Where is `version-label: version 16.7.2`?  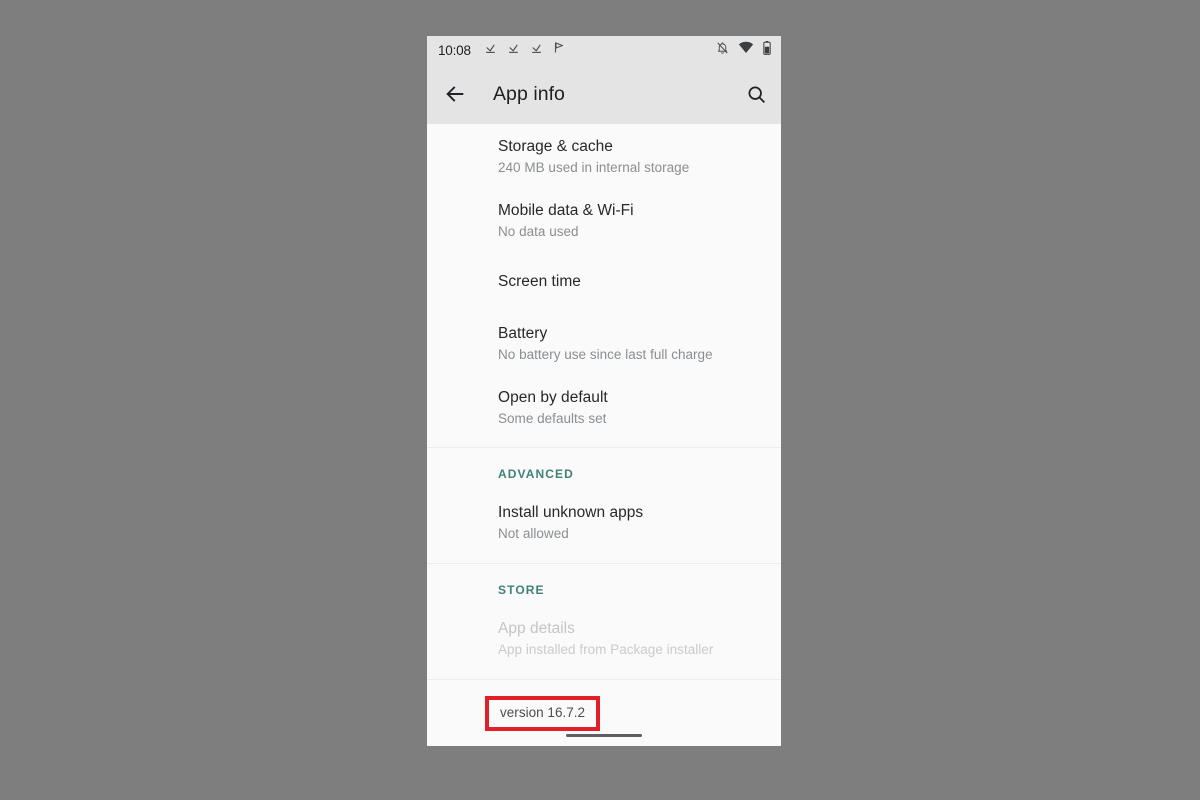 version-label: version 16.7.2 is located at coordinates (543, 712).